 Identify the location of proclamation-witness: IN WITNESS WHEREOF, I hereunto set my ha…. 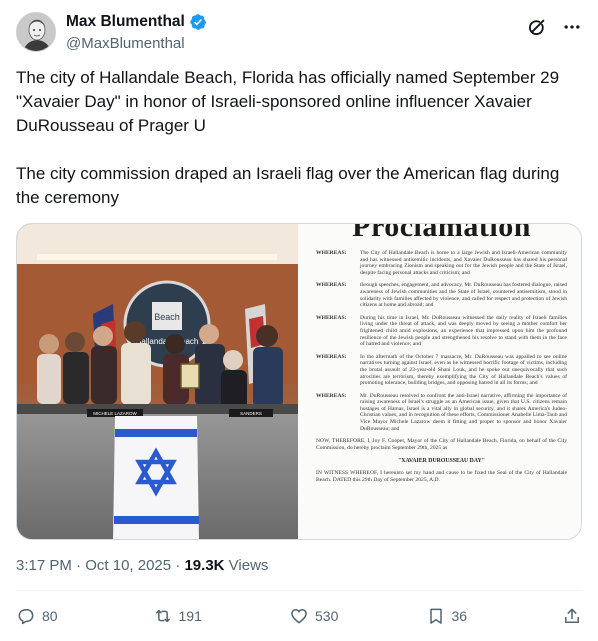
(441, 477).